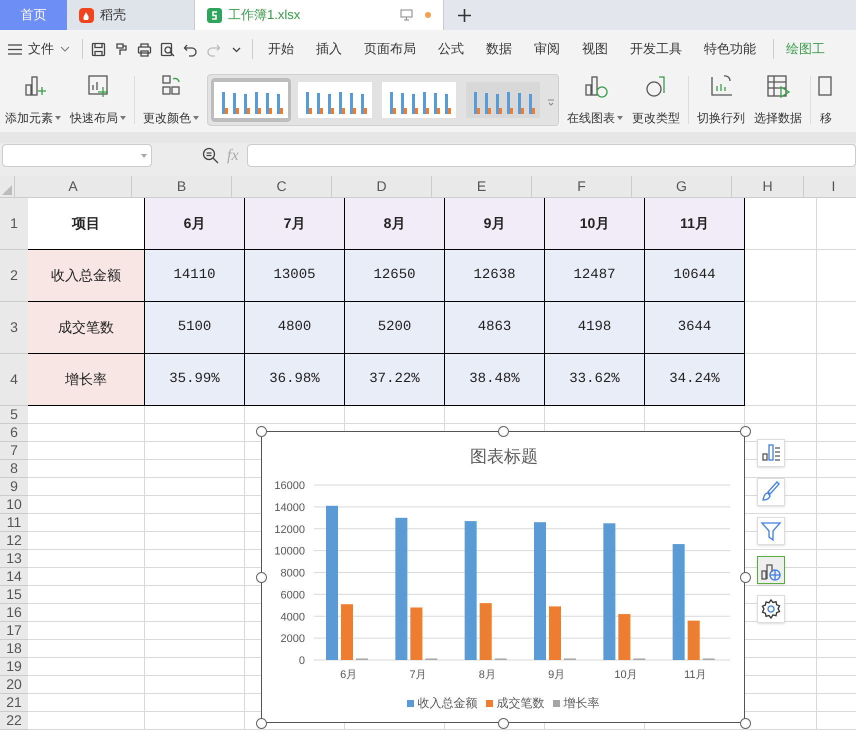 This screenshot has width=856, height=742. Describe the element at coordinates (14, 649) in the screenshot. I see `row-header: 18` at that location.